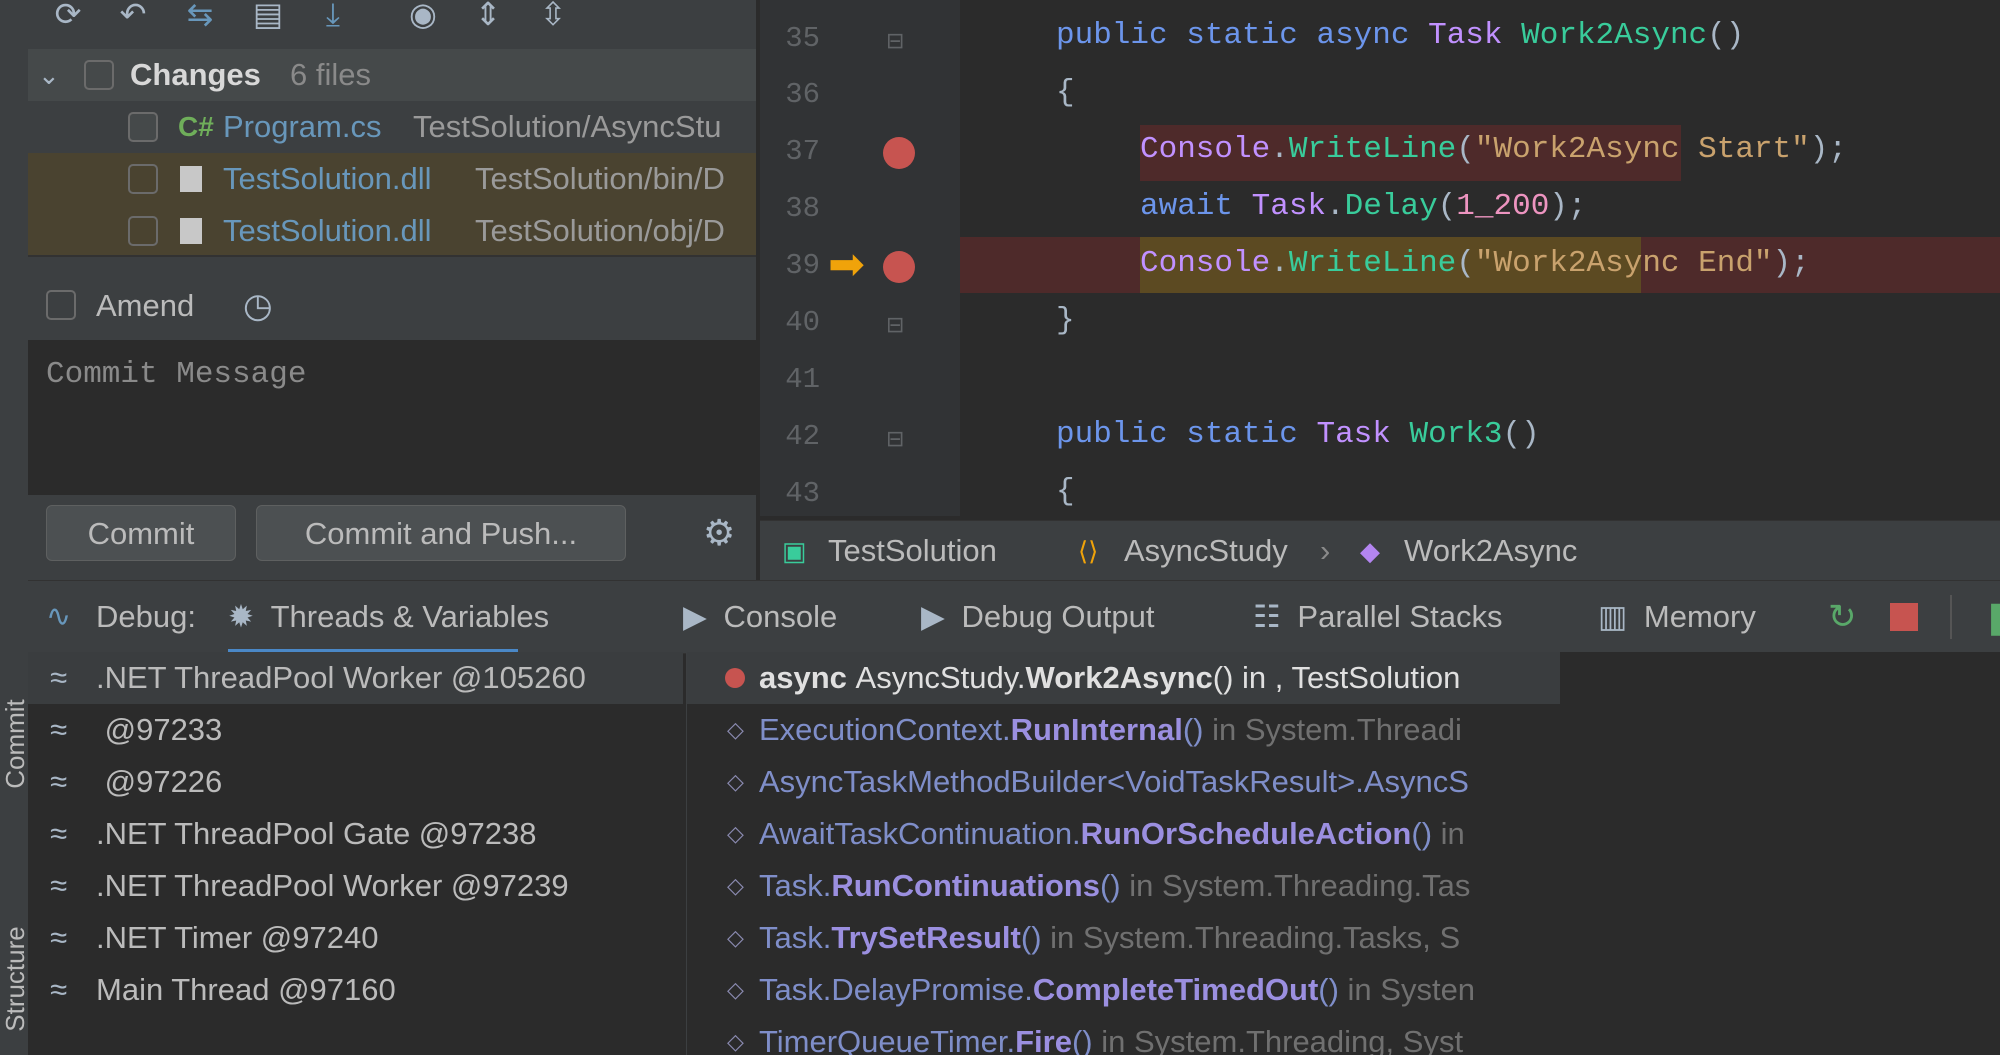 This screenshot has width=2000, height=1055. I want to click on tab-memory: ▥ Memory, so click(1677, 617).